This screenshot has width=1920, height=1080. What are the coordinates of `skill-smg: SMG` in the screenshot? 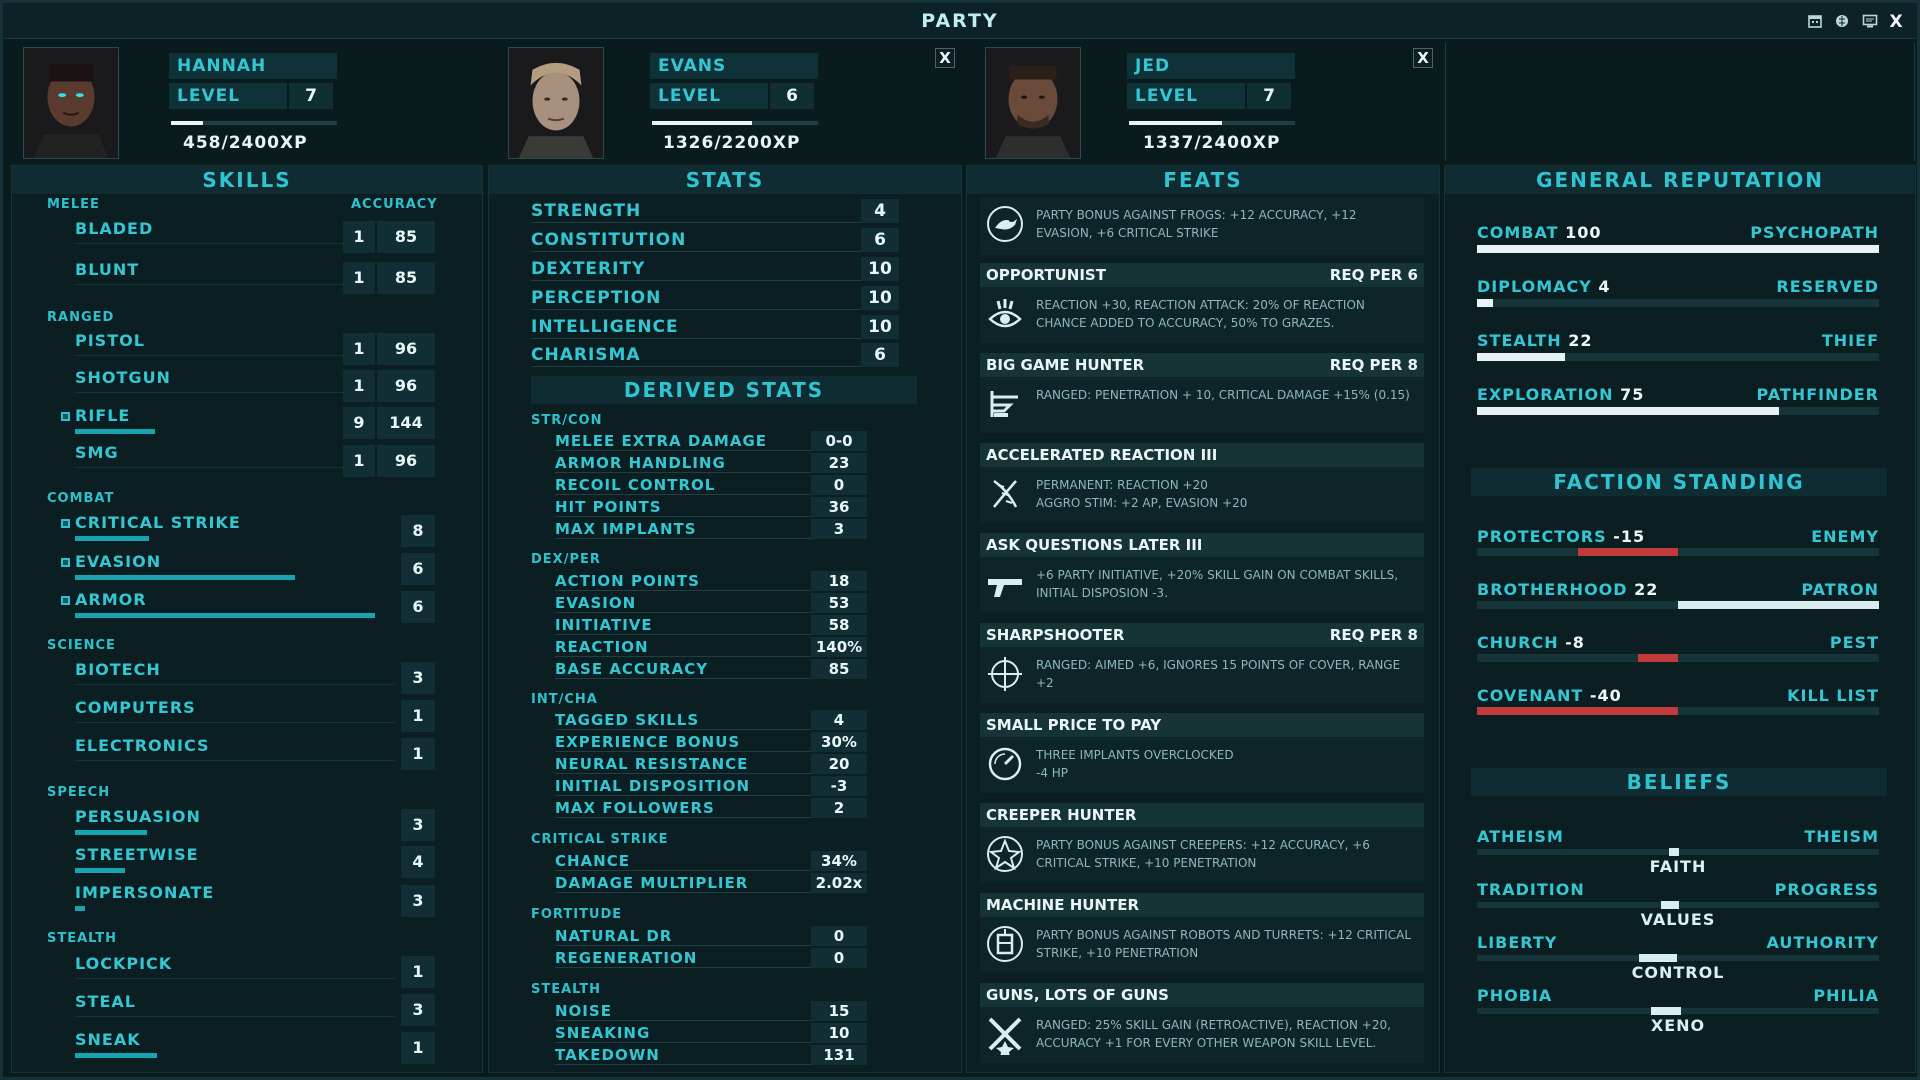 It's located at (97, 452).